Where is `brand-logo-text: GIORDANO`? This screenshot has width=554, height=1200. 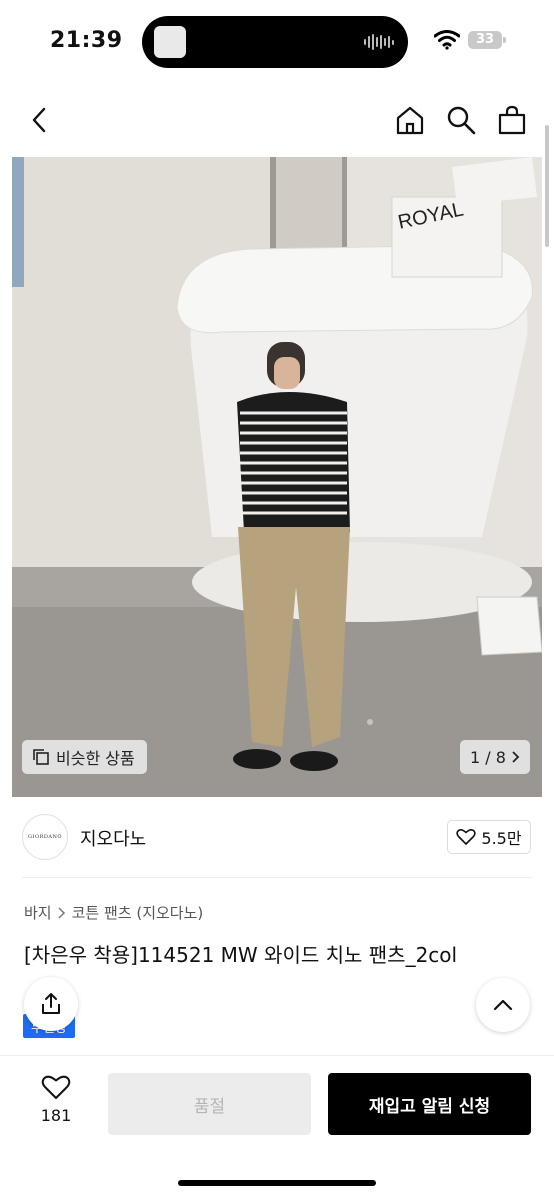
brand-logo-text: GIORDANO is located at coordinates (45, 837).